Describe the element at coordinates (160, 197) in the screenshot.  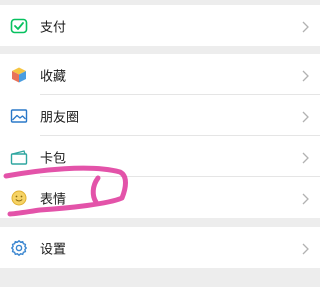
I see `menu-item-stickers: 表情` at that location.